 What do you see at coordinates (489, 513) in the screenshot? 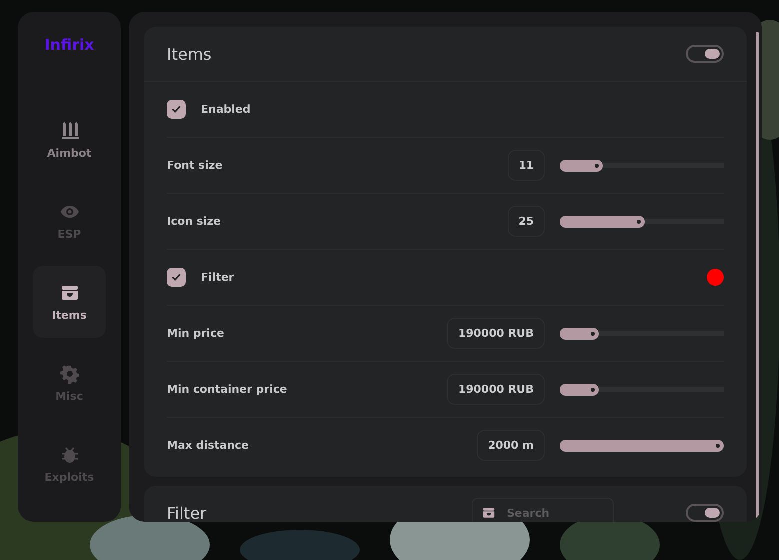
I see `box-icon` at bounding box center [489, 513].